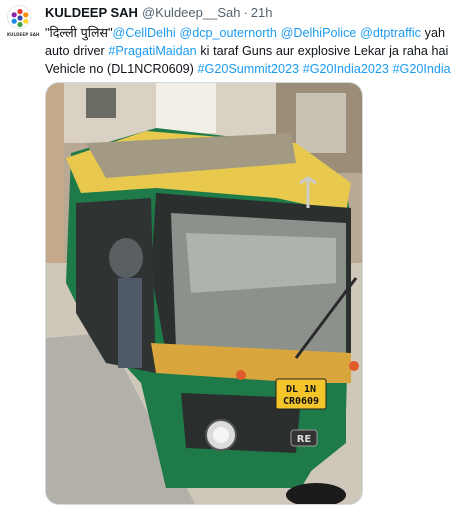 The width and height of the screenshot is (474, 507). I want to click on tweet-header: KULDEEP SAH @Kuldeep__Sah · 21h, so click(257, 14).